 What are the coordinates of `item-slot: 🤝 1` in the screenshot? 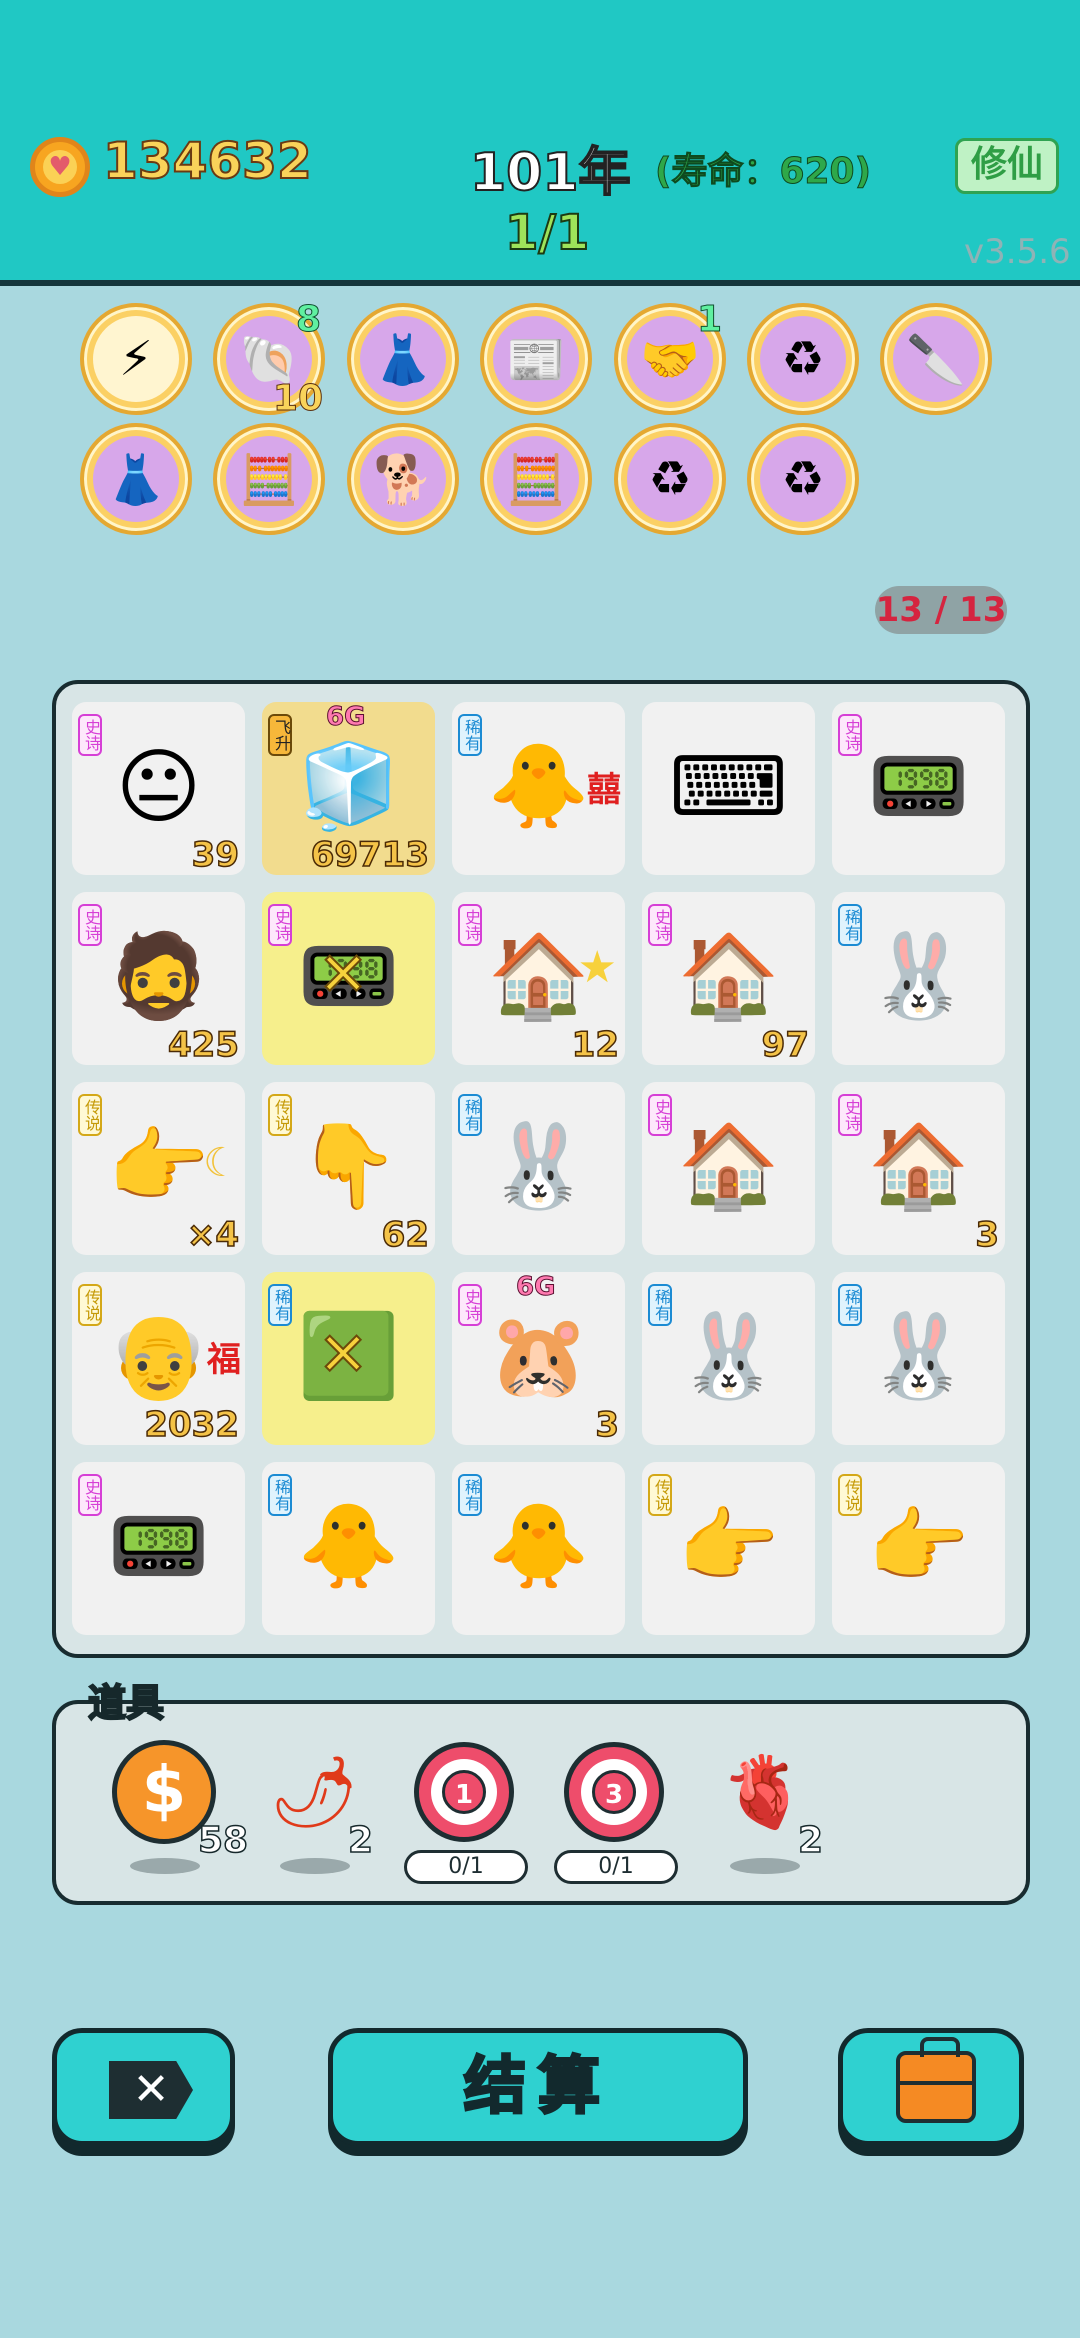 It's located at (670, 357).